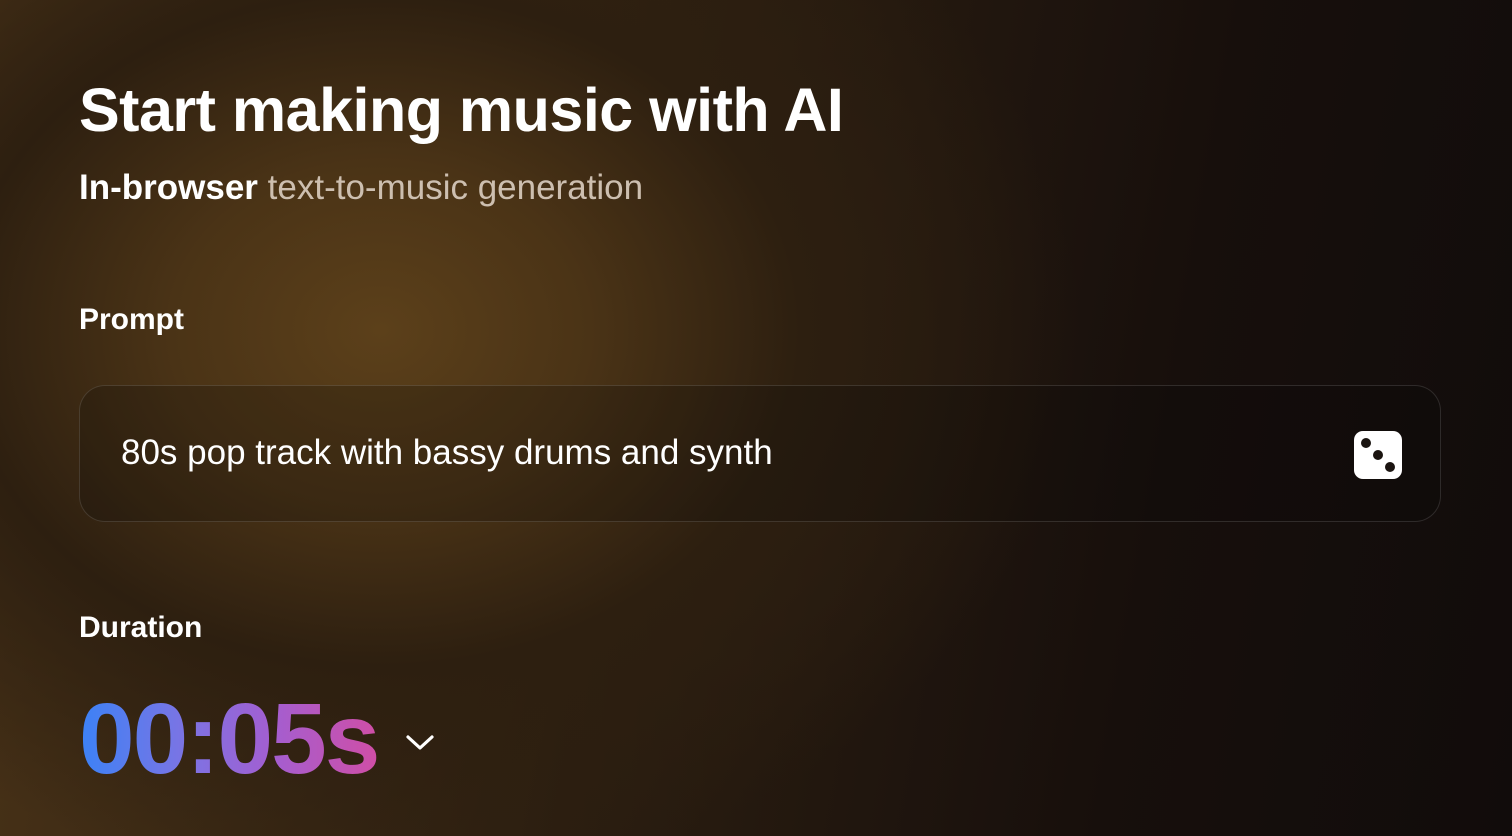 Image resolution: width=1512 pixels, height=836 pixels. Describe the element at coordinates (168, 187) in the screenshot. I see `subtitle-highlight: In-browser` at that location.